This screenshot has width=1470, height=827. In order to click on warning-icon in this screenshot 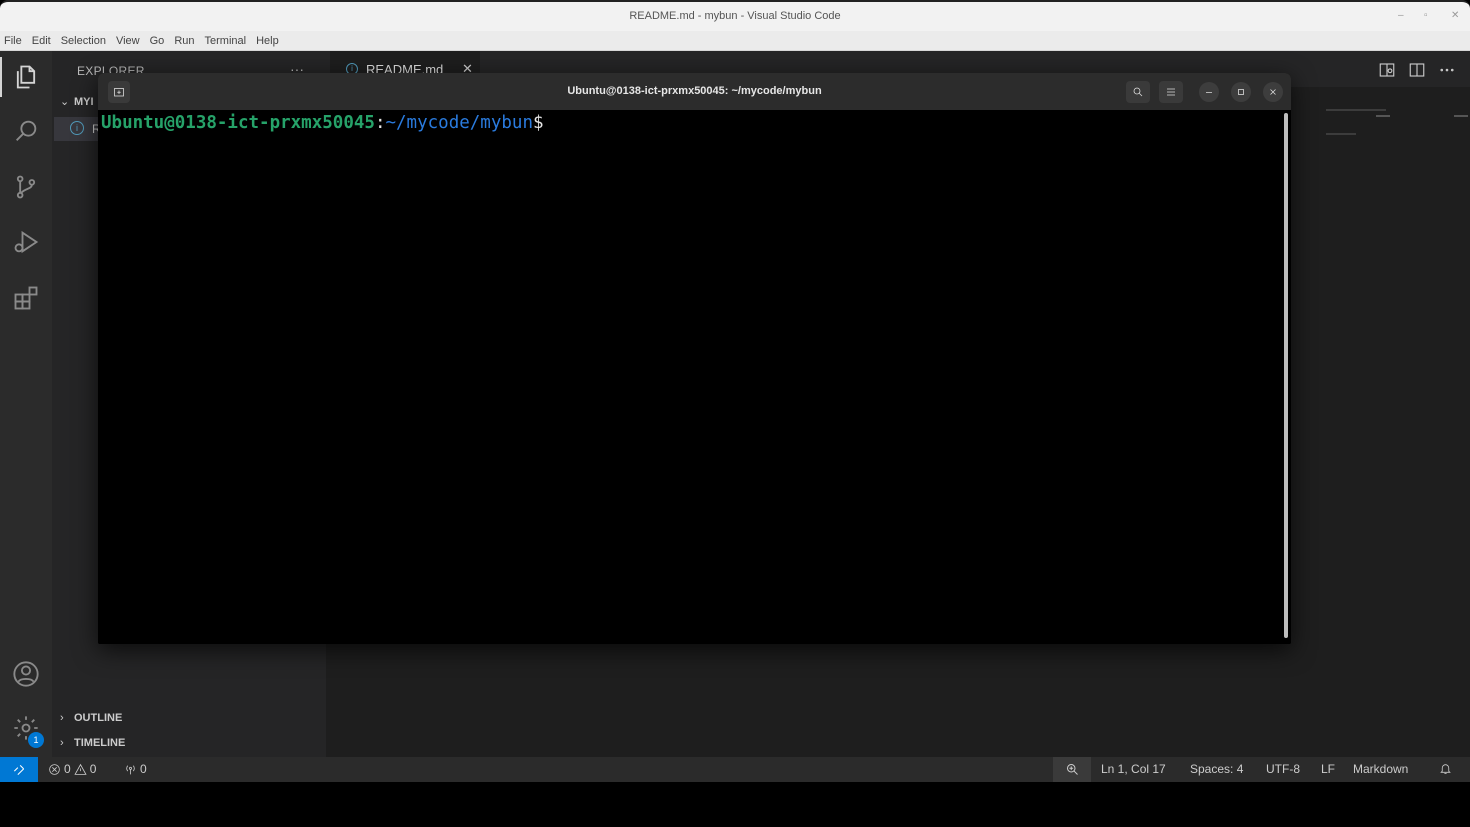, I will do `click(80, 769)`.